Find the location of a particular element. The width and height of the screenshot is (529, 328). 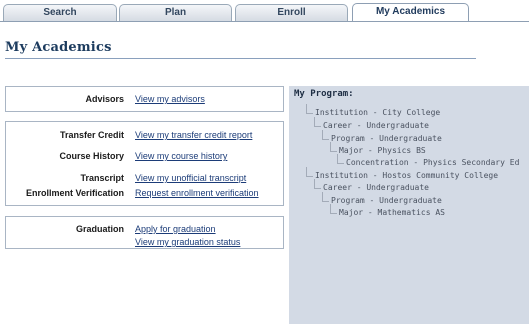

my-program-title: My Program: is located at coordinates (324, 94).